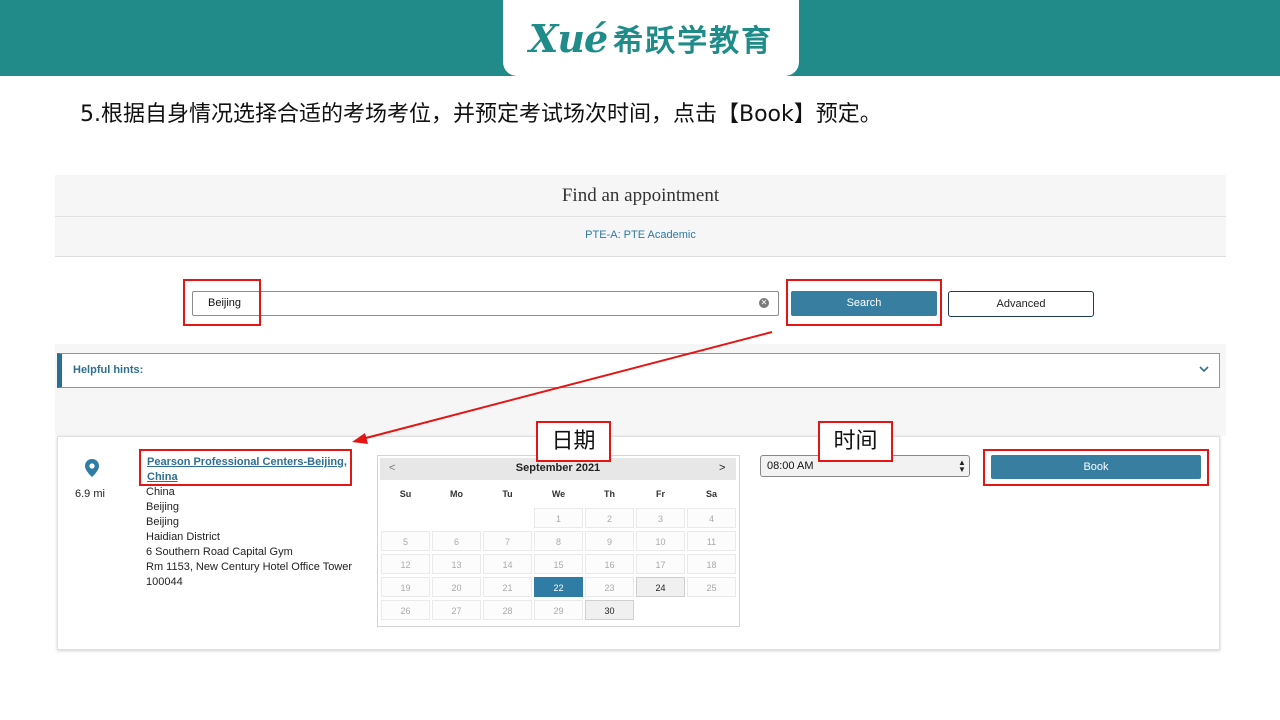  I want to click on calendar-day: 18, so click(711, 564).